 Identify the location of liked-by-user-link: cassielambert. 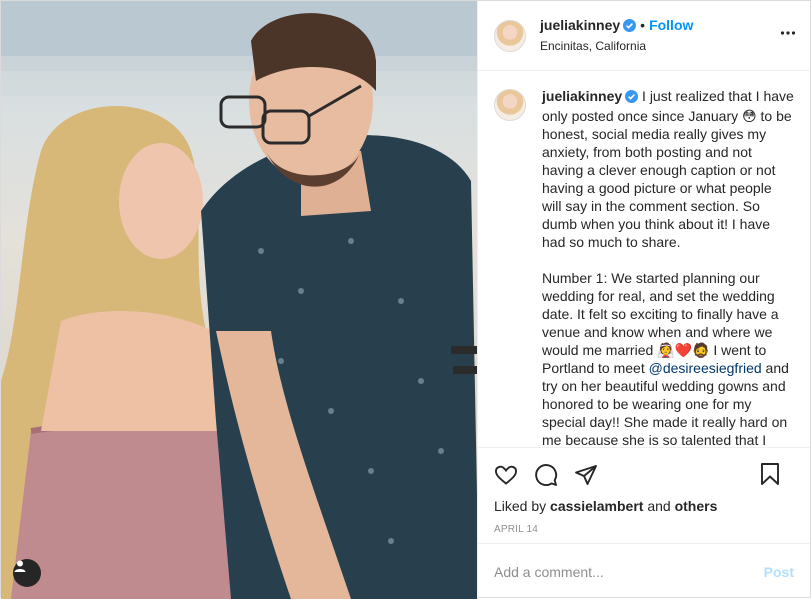
(596, 506).